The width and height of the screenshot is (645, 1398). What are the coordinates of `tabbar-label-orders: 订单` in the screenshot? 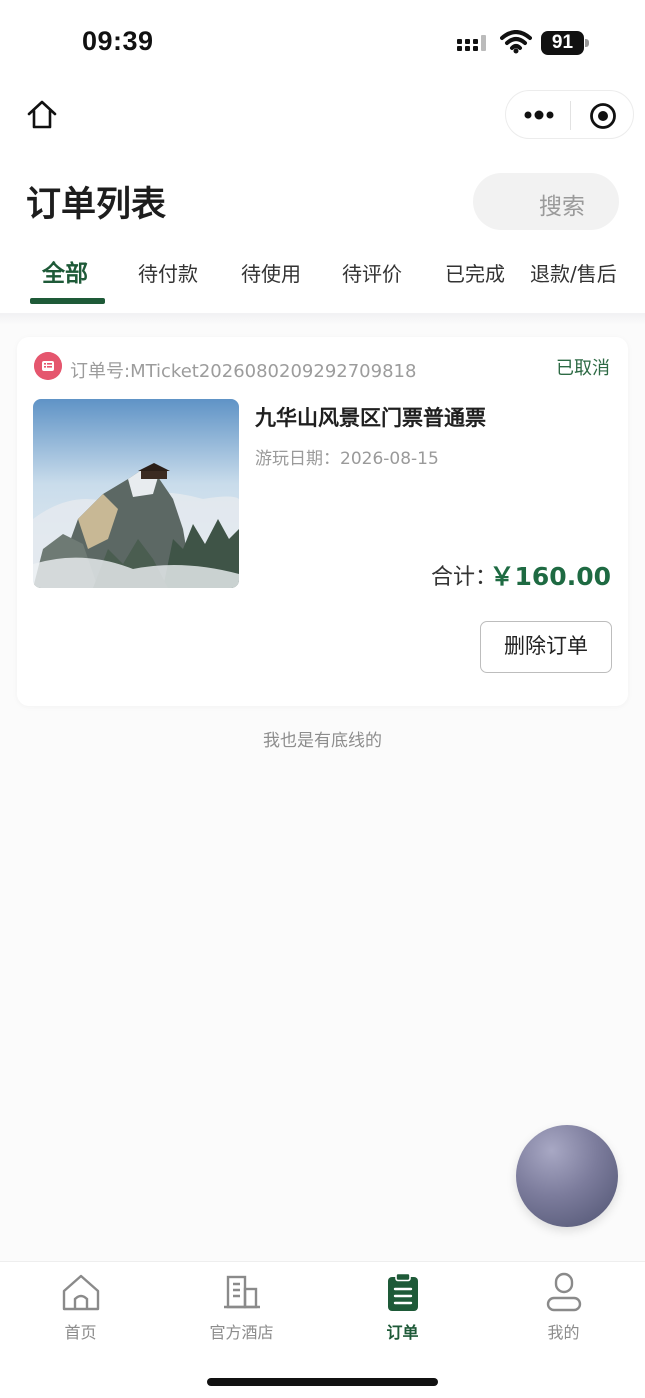 It's located at (402, 1332).